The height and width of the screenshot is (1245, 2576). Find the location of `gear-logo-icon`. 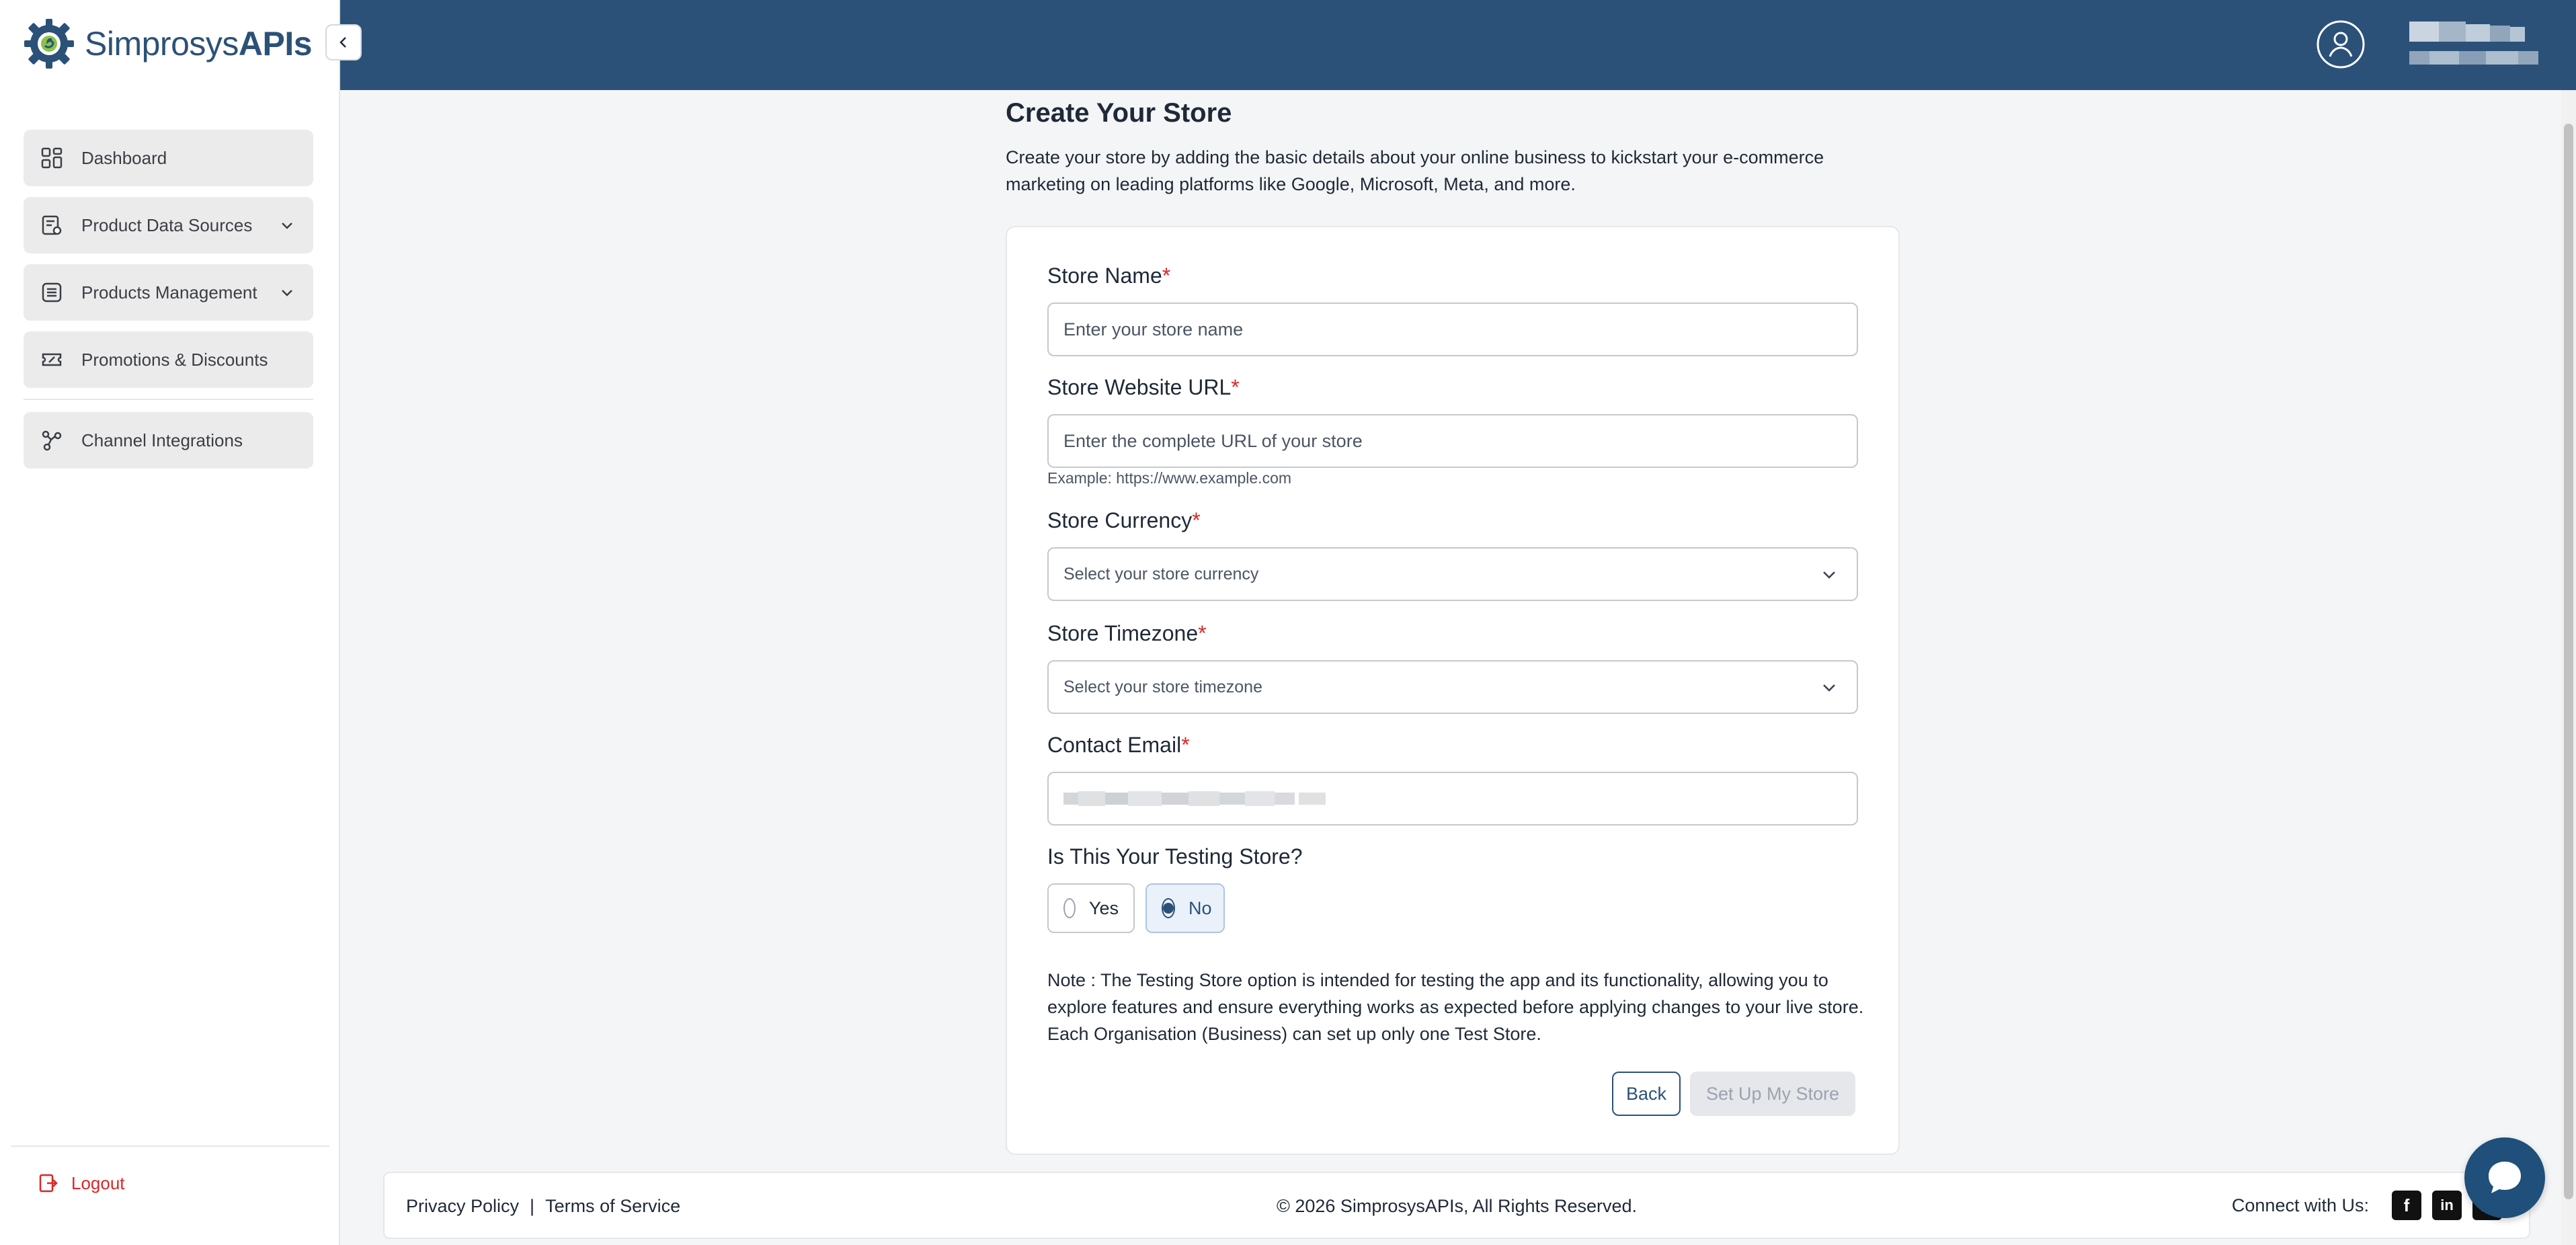

gear-logo-icon is located at coordinates (49, 44).